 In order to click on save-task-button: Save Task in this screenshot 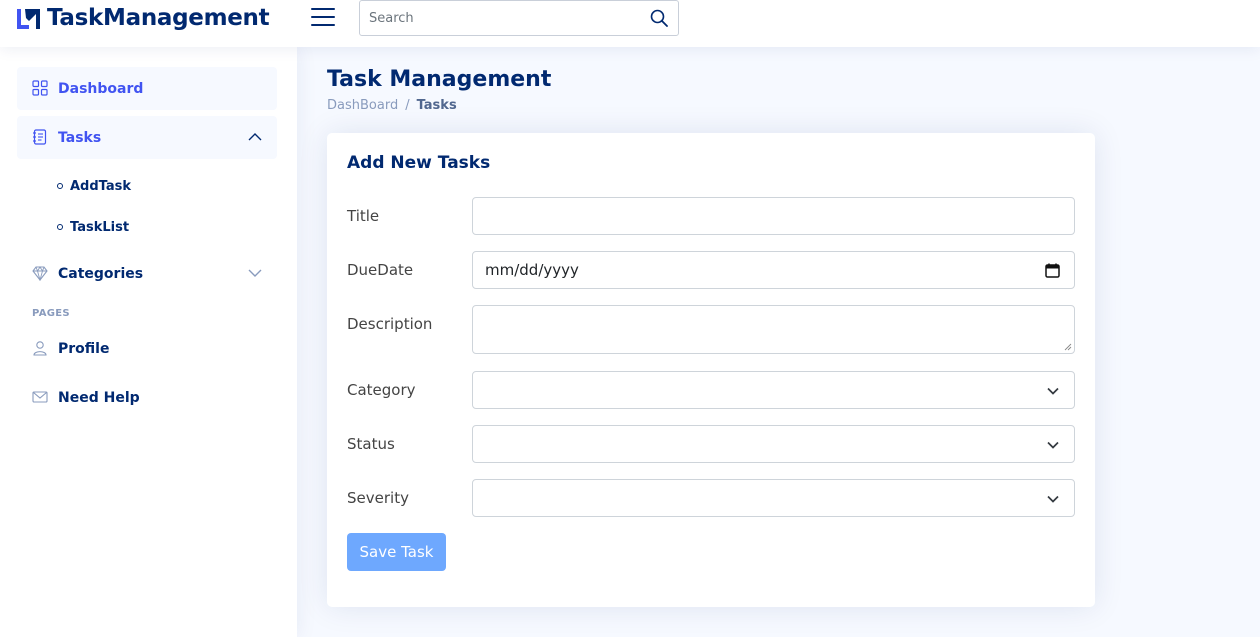, I will do `click(396, 552)`.